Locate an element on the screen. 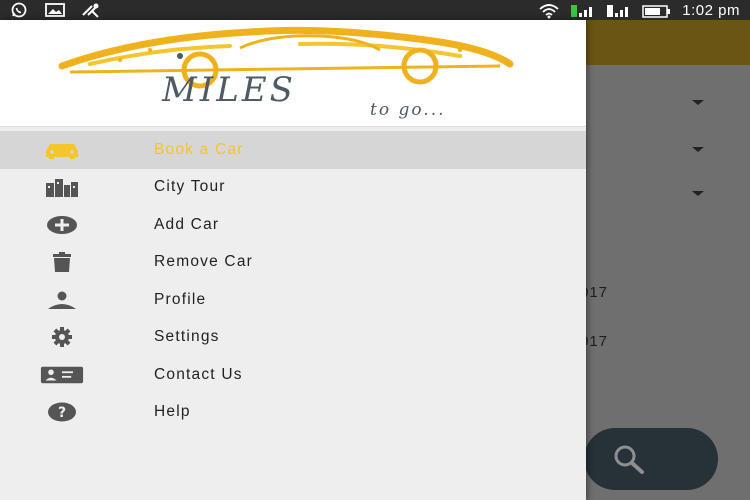 This screenshot has width=750, height=500. city-icon is located at coordinates (62, 187).